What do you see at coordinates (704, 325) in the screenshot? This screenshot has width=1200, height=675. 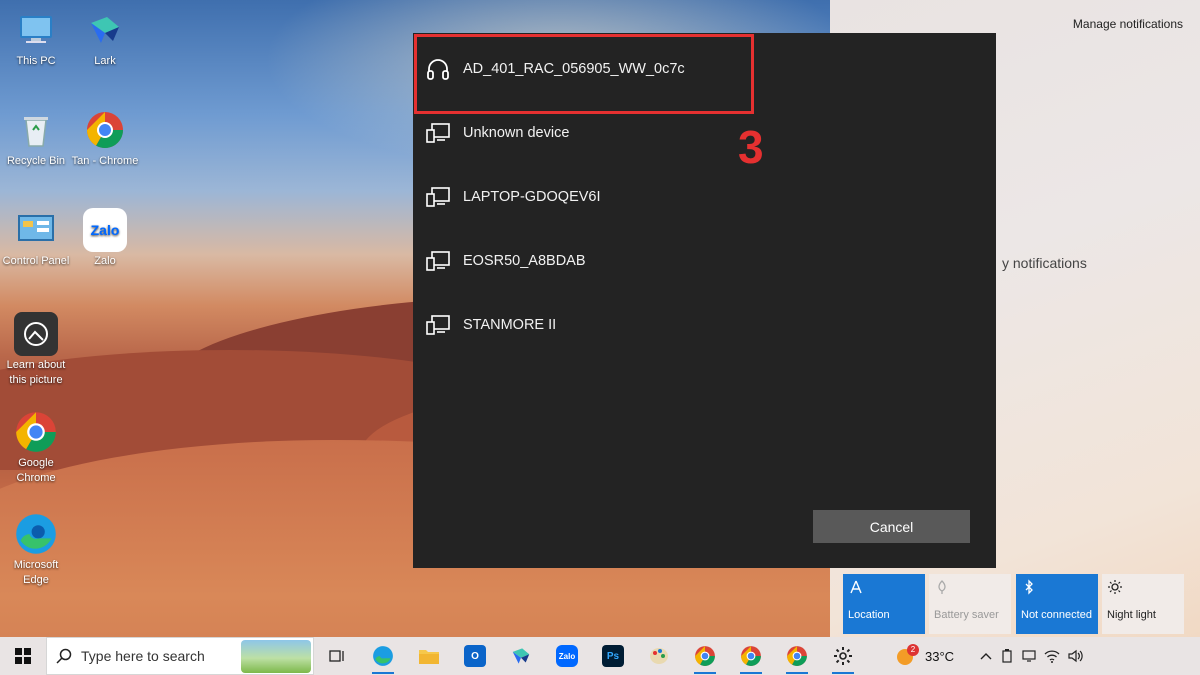 I see `device-item-speaker: STANMORE II` at bounding box center [704, 325].